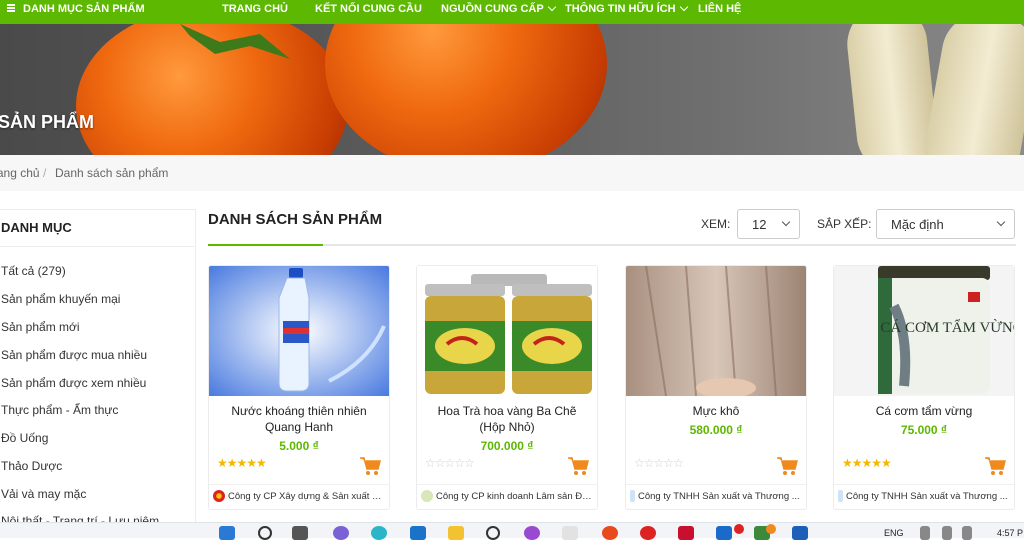  What do you see at coordinates (716, 224) in the screenshot?
I see `view-label: XEM:` at bounding box center [716, 224].